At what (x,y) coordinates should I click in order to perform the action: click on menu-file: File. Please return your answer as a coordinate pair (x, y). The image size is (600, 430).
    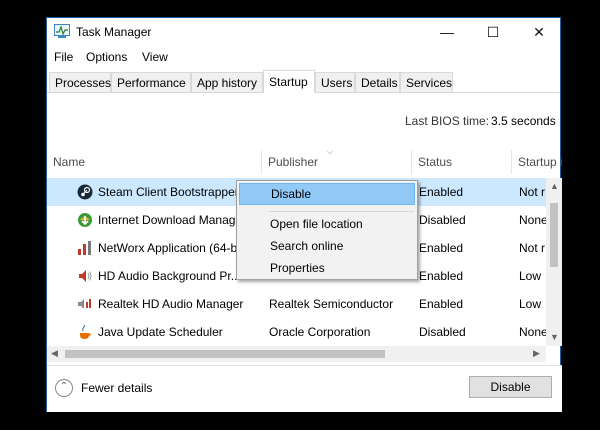
    Looking at the image, I should click on (63, 57).